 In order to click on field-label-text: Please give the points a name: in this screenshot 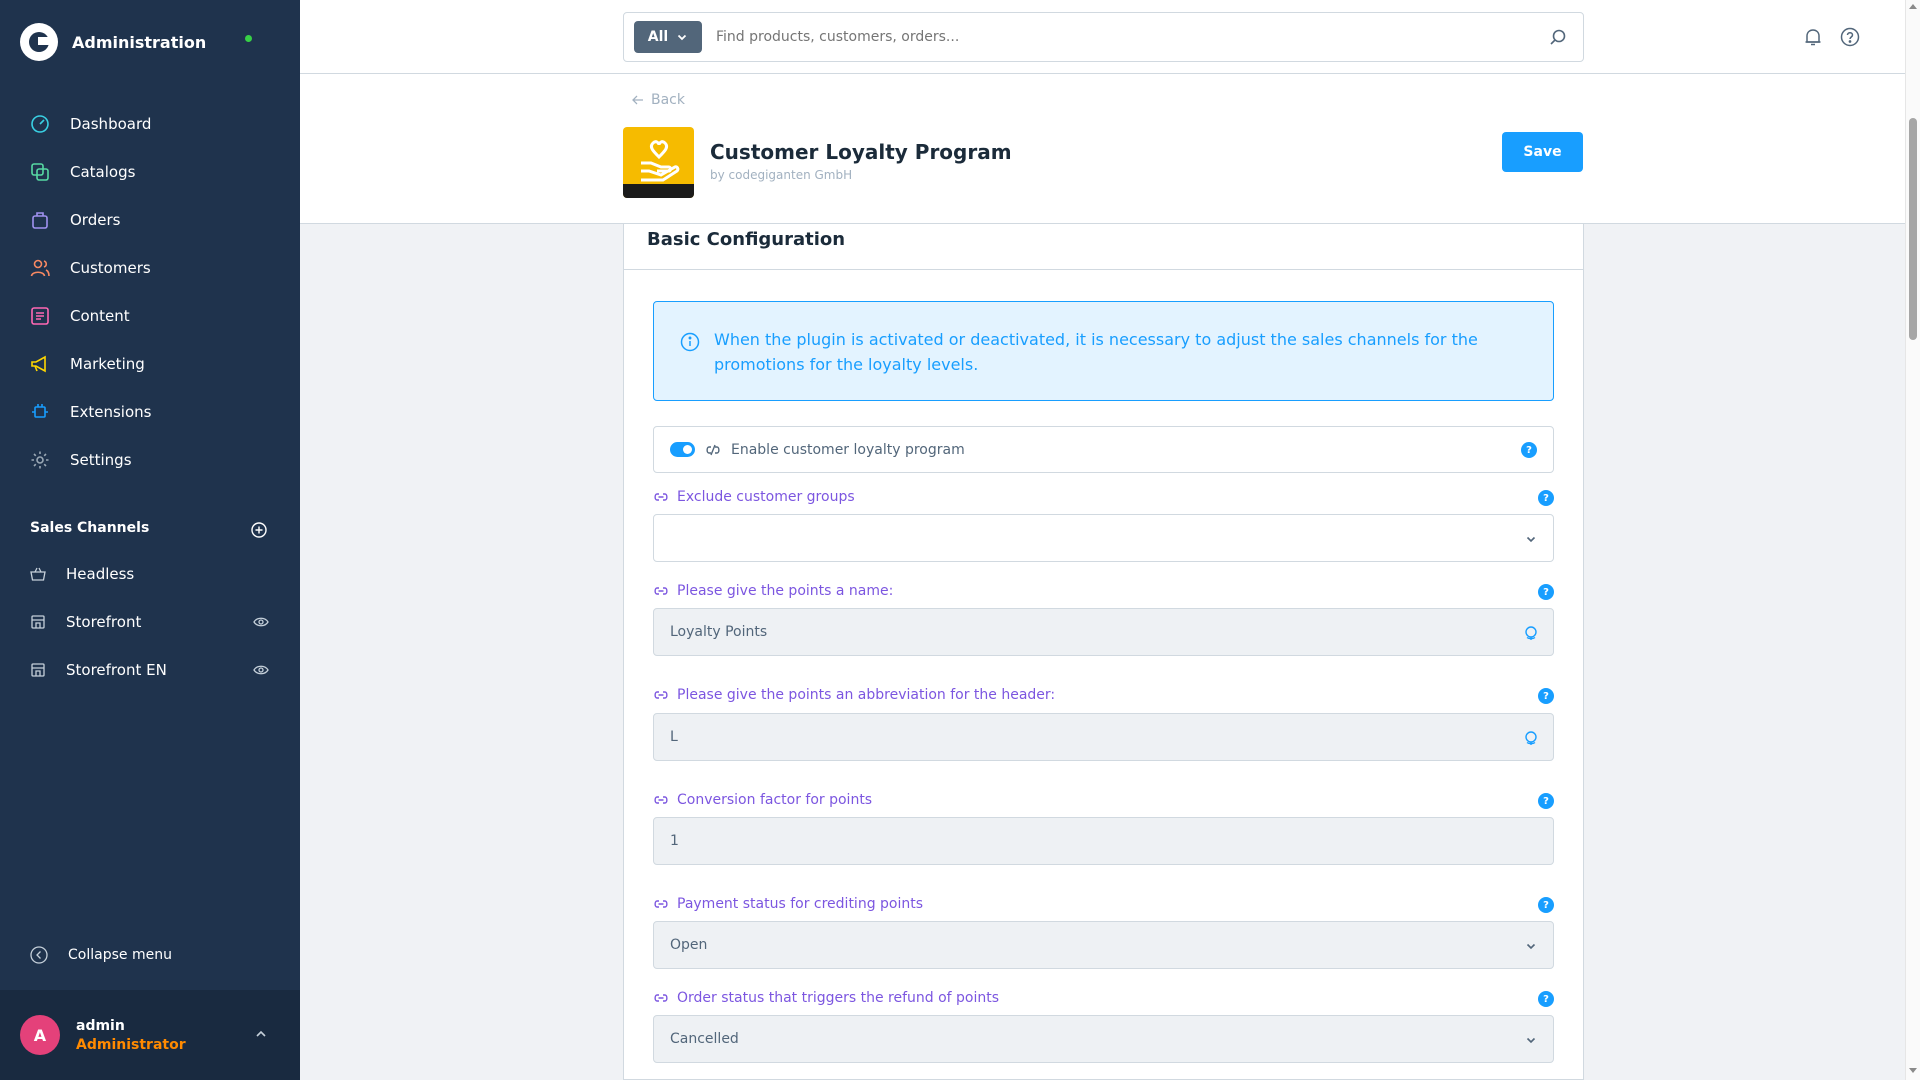, I will do `click(785, 591)`.